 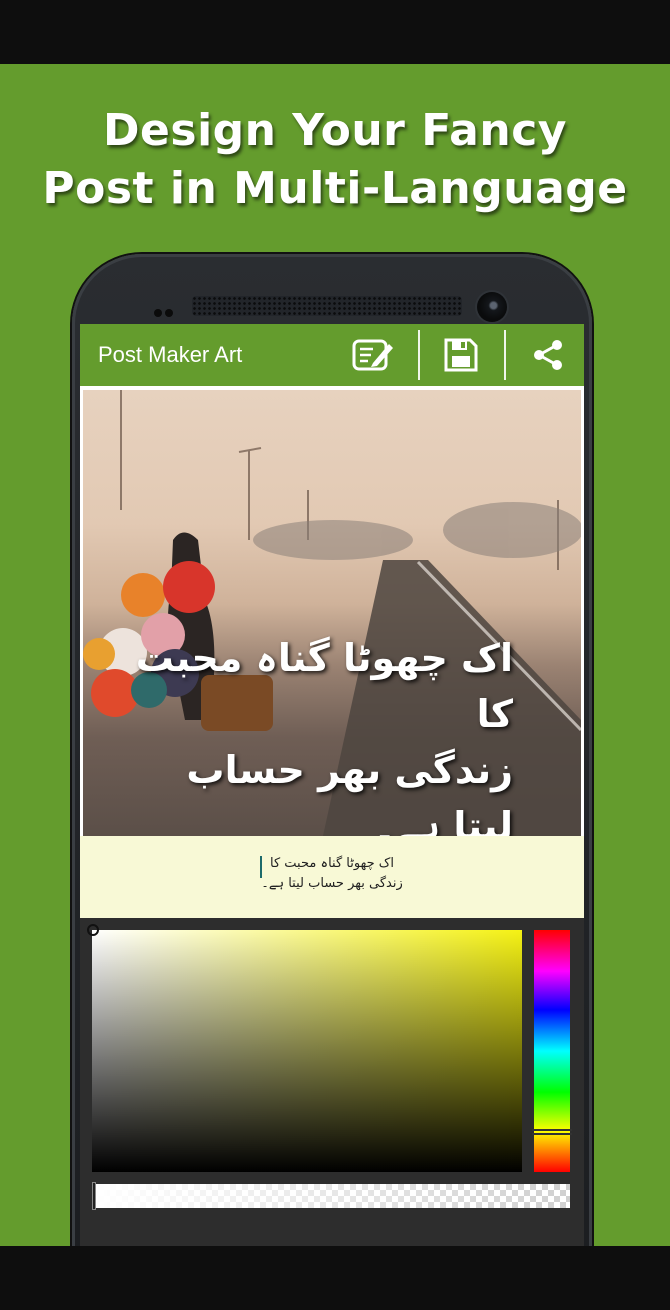 I want to click on hue-slider, so click(x=552, y=1051).